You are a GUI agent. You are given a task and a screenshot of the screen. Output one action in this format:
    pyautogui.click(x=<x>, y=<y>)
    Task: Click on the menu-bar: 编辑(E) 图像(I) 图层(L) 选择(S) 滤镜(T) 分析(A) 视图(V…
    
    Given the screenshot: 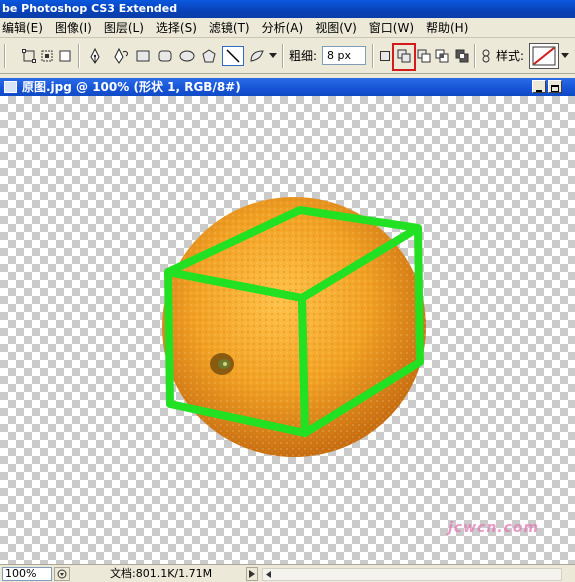 What is the action you would take?
    pyautogui.click(x=287, y=28)
    